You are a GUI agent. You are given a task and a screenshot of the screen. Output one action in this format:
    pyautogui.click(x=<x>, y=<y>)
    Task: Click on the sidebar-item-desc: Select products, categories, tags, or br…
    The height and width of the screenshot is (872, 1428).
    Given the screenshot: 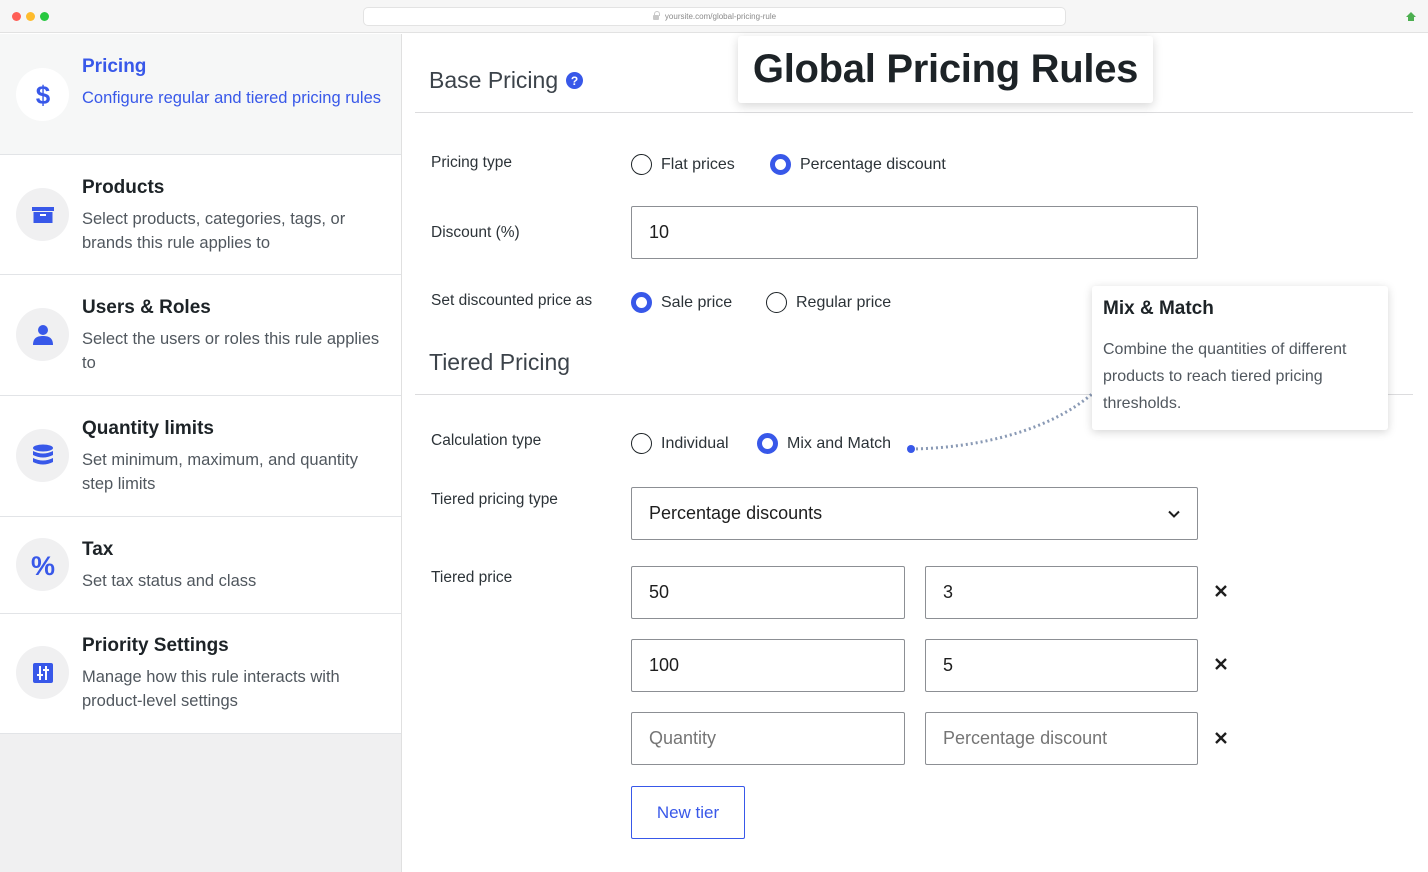 What is the action you would take?
    pyautogui.click(x=214, y=231)
    